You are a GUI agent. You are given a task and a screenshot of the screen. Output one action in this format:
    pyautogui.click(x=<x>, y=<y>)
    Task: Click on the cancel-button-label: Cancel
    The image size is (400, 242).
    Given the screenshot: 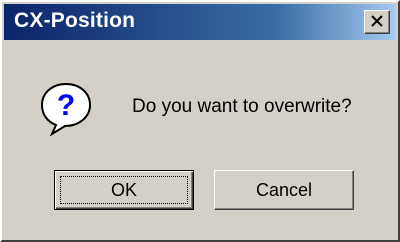 What is the action you would take?
    pyautogui.click(x=284, y=189)
    